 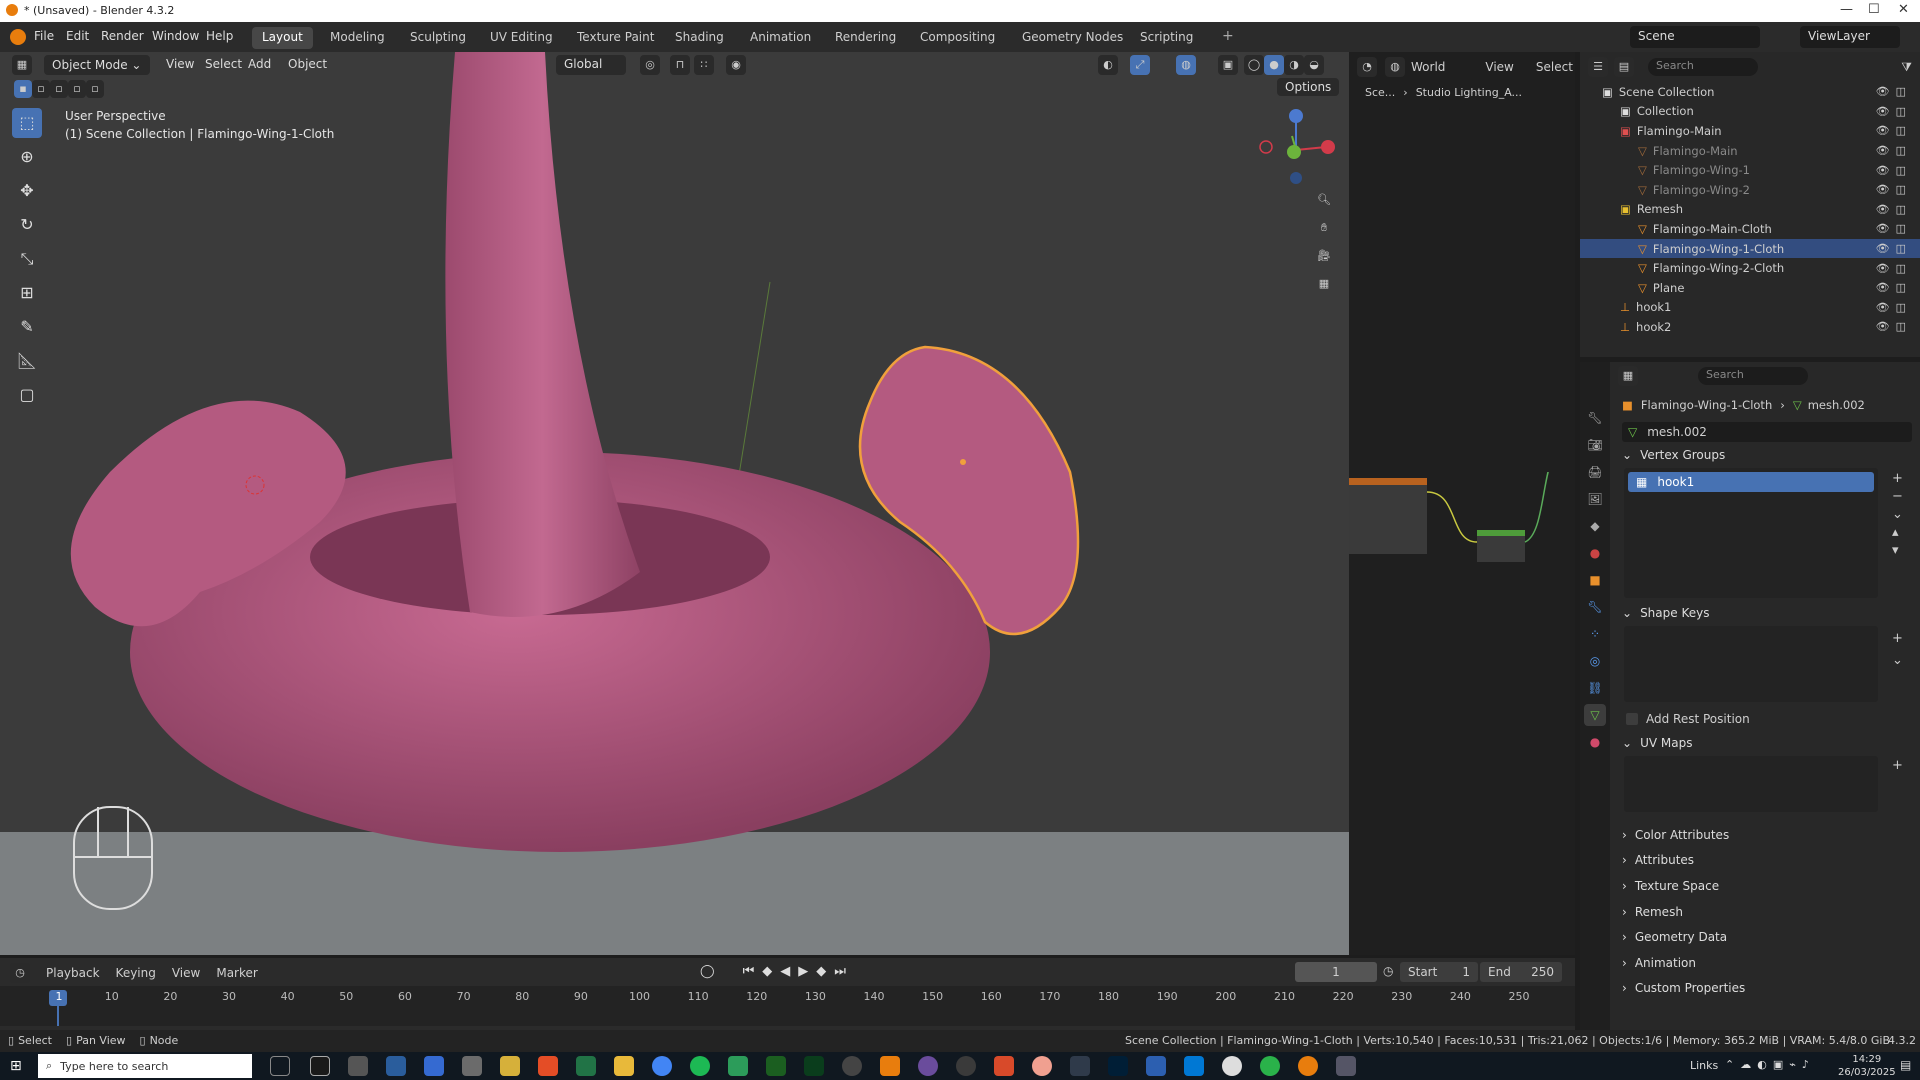 I want to click on tab-modeling: Modeling, so click(x=357, y=38).